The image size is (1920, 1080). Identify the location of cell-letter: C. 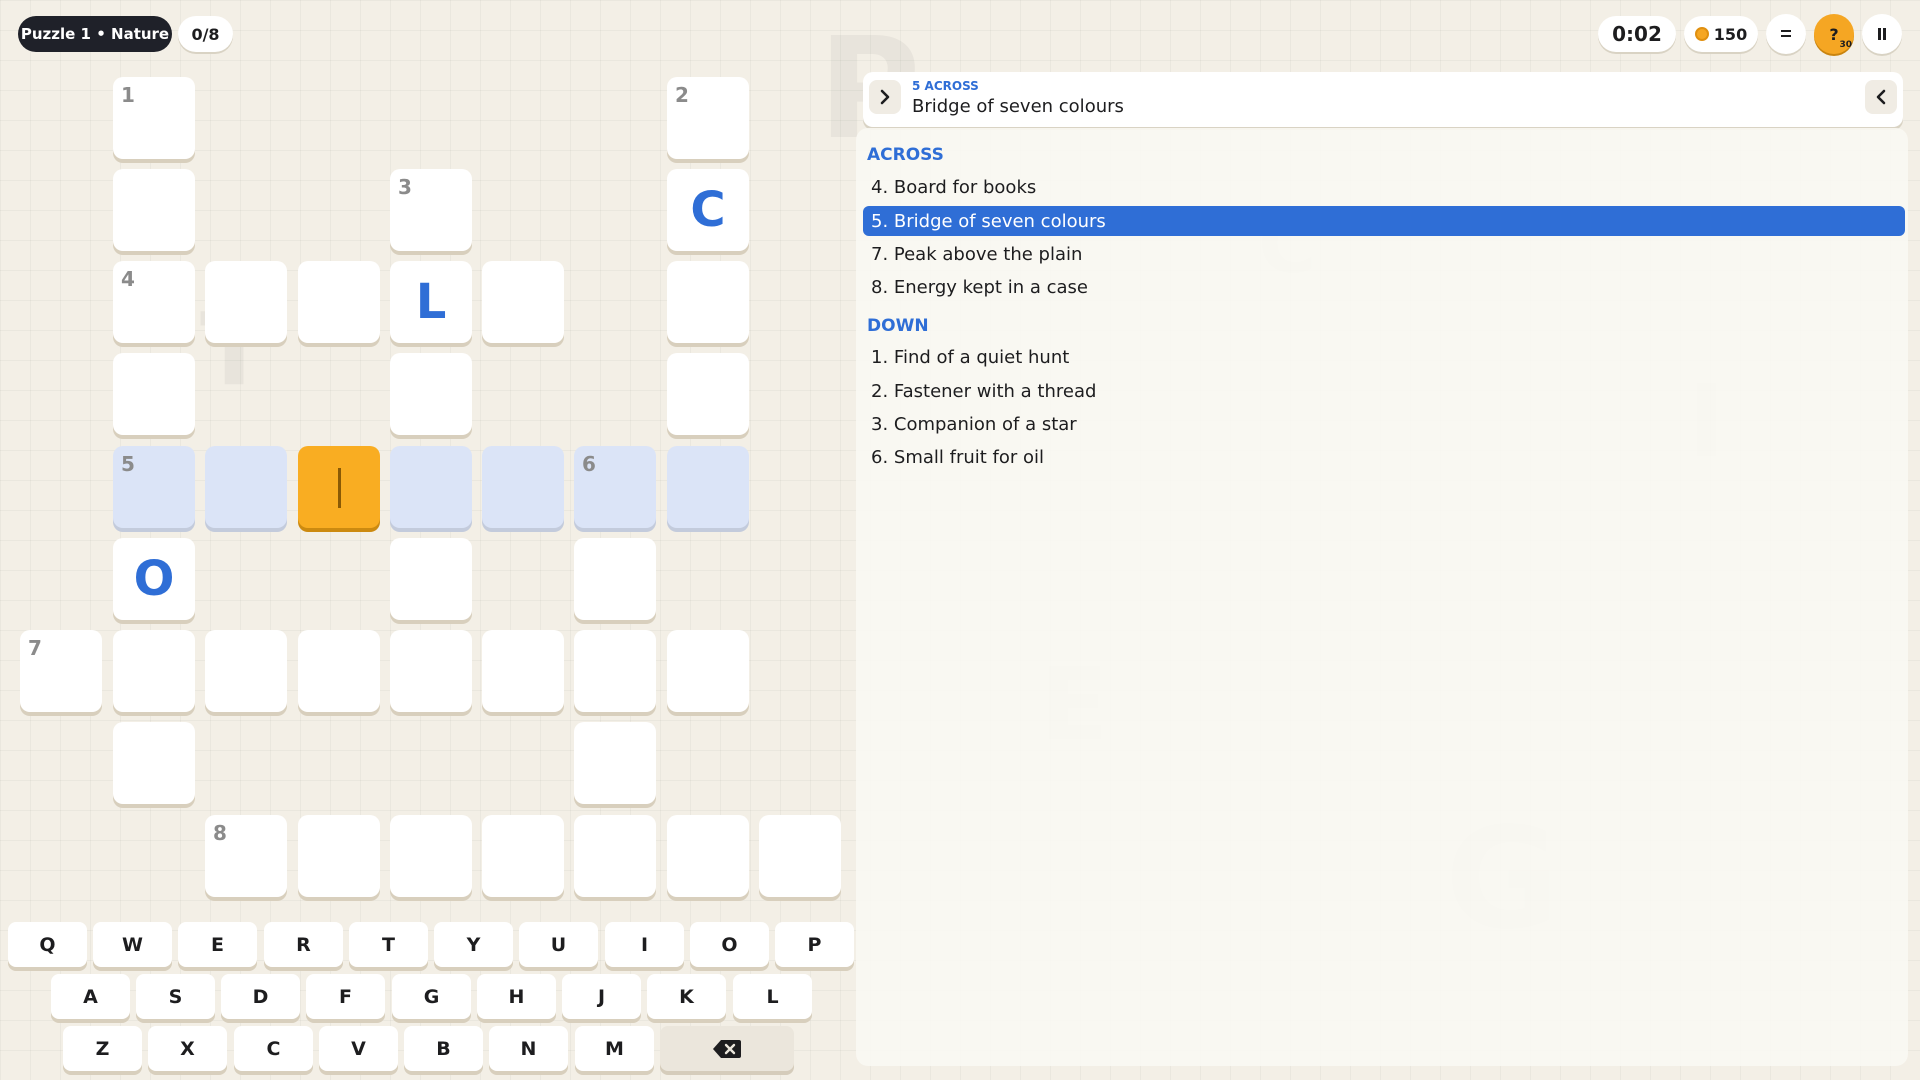
(708, 210).